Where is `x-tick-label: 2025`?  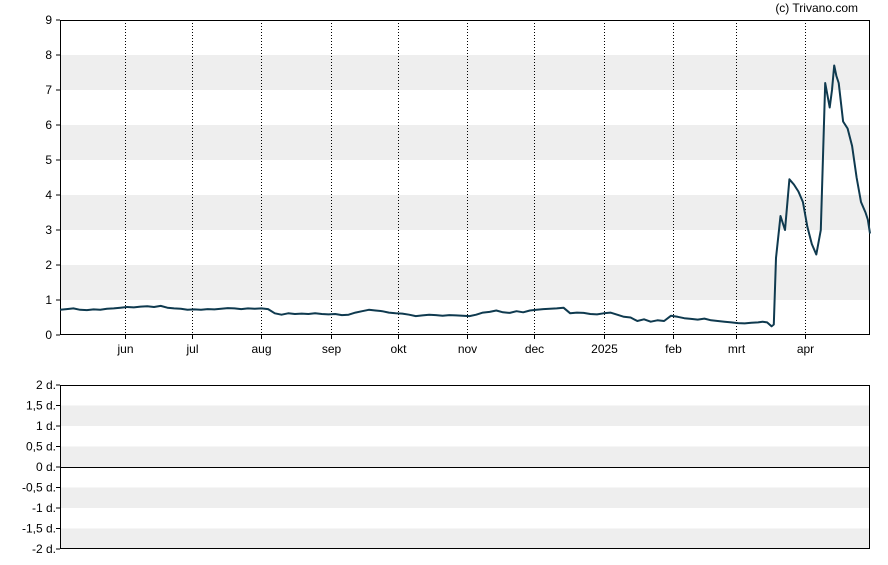
x-tick-label: 2025 is located at coordinates (604, 349).